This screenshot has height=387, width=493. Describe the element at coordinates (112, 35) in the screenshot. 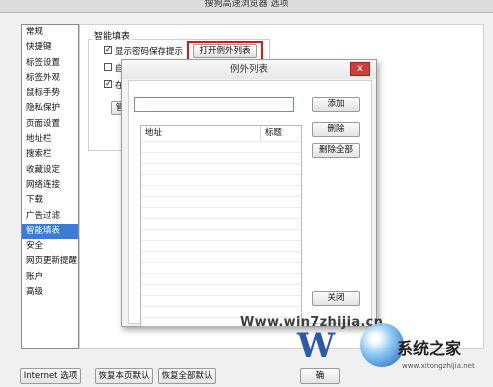

I see `group-title: 智能填表` at that location.